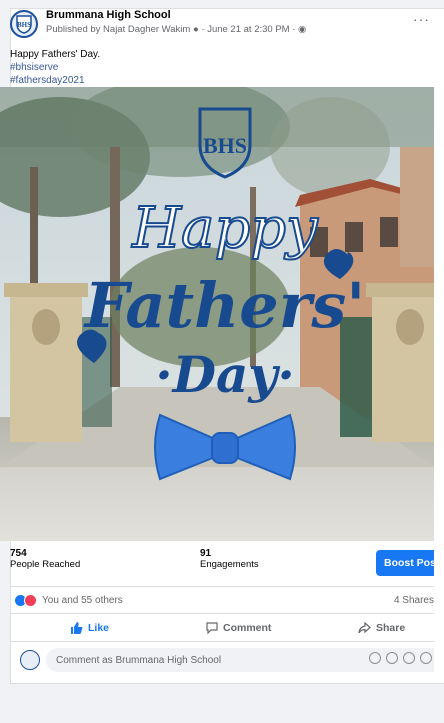 Image resolution: width=444 pixels, height=723 pixels. What do you see at coordinates (146, 29) in the screenshot?
I see `publisher-name: Najat Dagher Wakim` at bounding box center [146, 29].